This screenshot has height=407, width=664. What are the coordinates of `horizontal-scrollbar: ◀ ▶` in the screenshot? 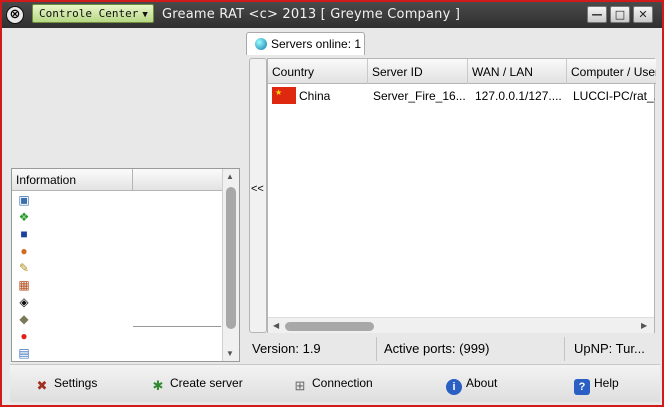 It's located at (461, 325).